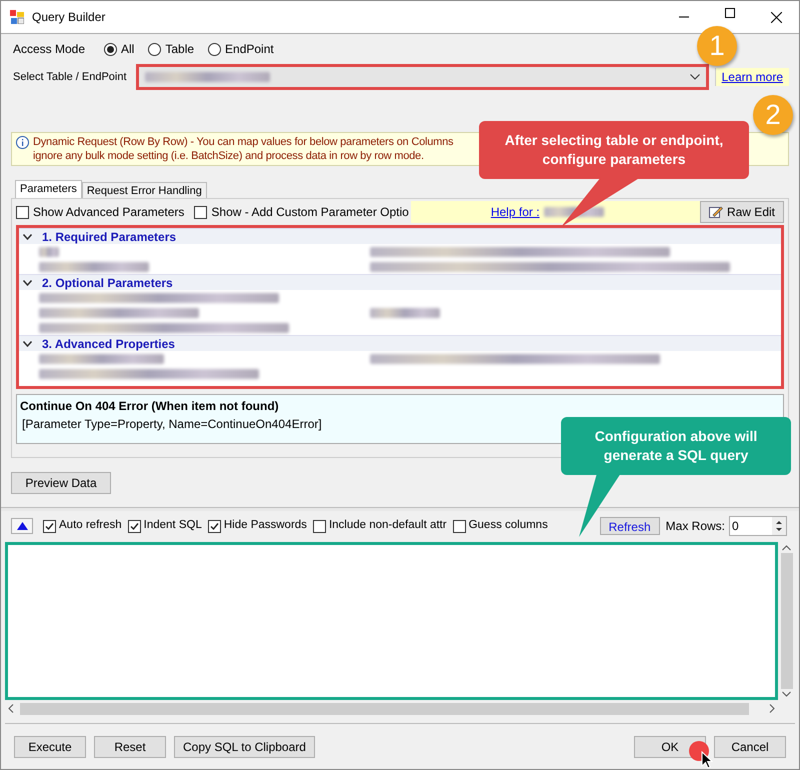 The height and width of the screenshot is (770, 800). Describe the element at coordinates (773, 115) in the screenshot. I see `step-badge: 2` at that location.